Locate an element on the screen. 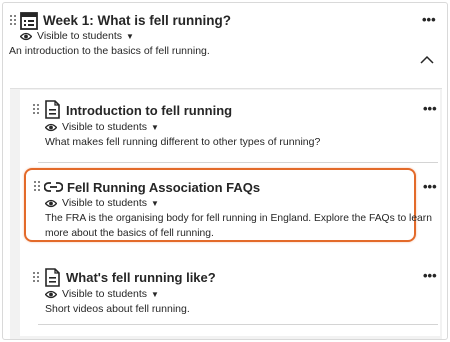 The width and height of the screenshot is (450, 342). week-visibility-label: Visible to students is located at coordinates (80, 36).